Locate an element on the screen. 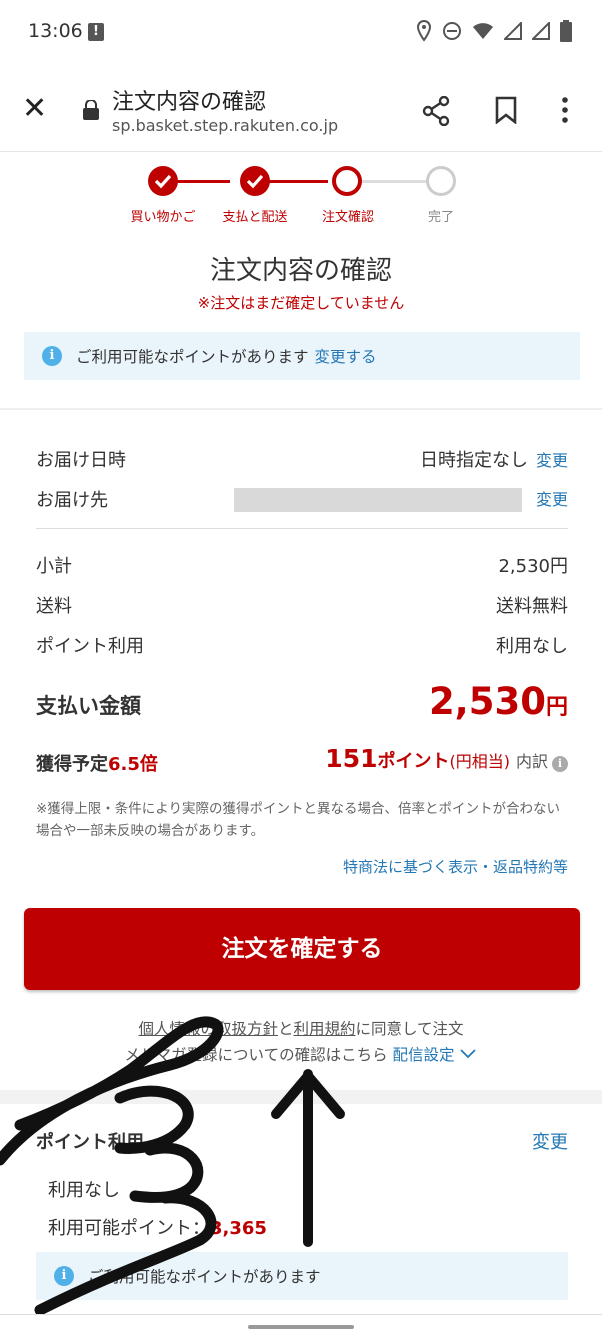 Image resolution: width=602 pixels, height=1338 pixels. earn-breakdown-link: 内訳 is located at coordinates (532, 760).